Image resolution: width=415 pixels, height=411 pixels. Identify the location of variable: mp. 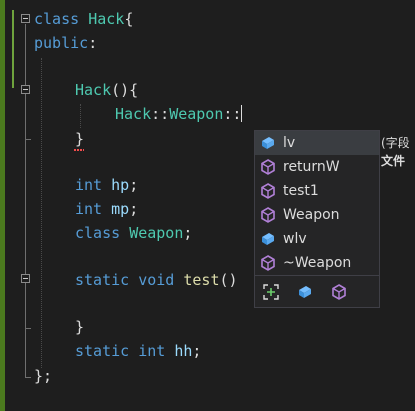
(120, 209).